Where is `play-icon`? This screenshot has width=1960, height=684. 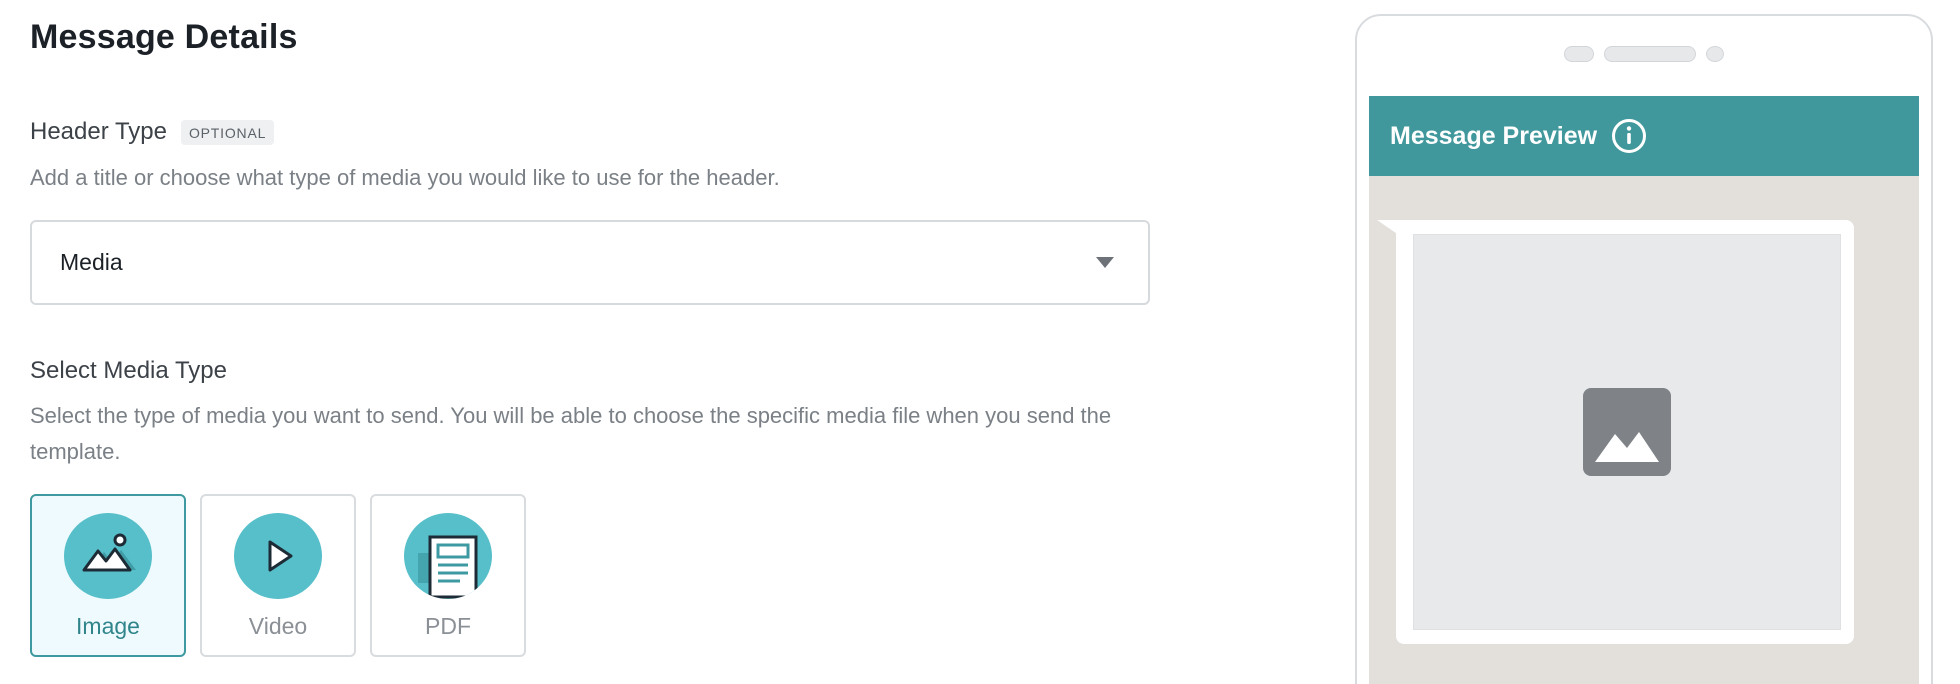
play-icon is located at coordinates (278, 556).